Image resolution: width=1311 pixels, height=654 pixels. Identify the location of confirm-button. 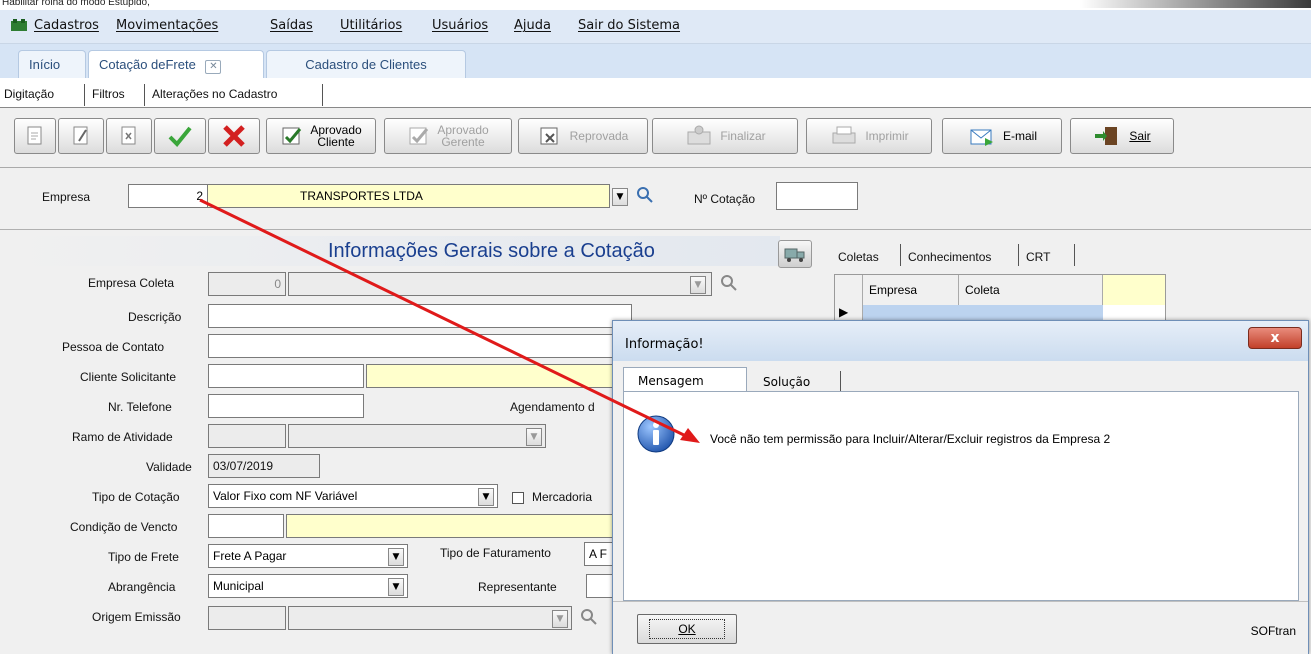
(180, 136).